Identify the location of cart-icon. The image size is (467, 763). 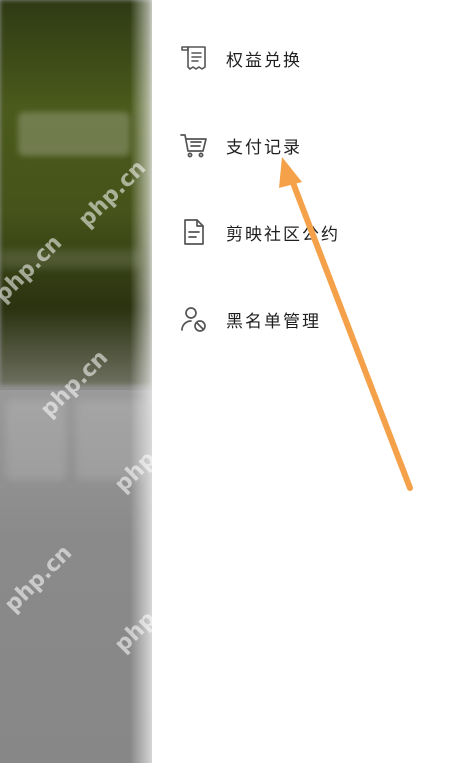
(194, 145).